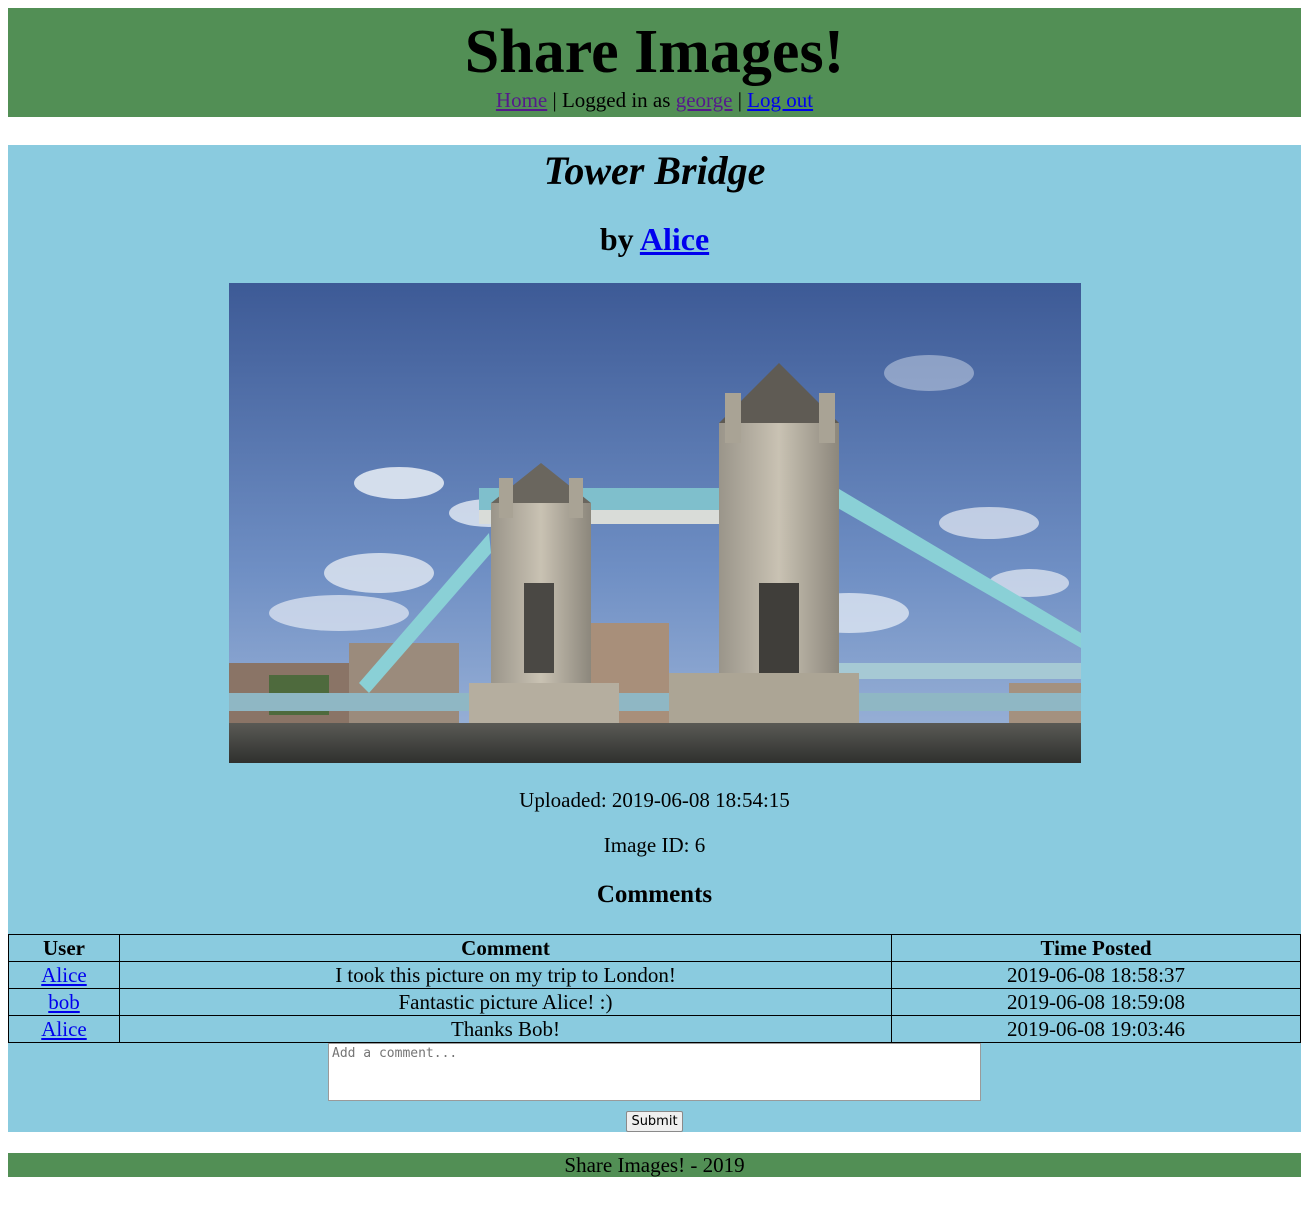 The image size is (1301, 1206). I want to click on comment-time-cell: 2019-06-08 18:58:37, so click(1096, 975).